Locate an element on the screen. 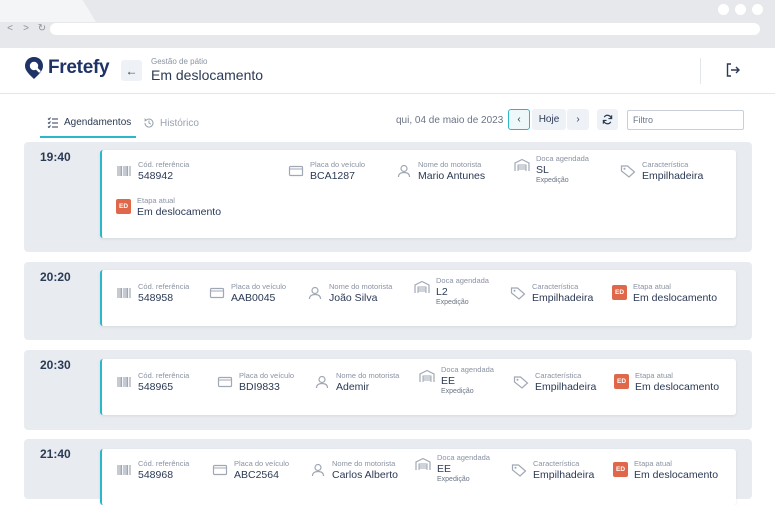  brand-logo-icon is located at coordinates (34, 68).